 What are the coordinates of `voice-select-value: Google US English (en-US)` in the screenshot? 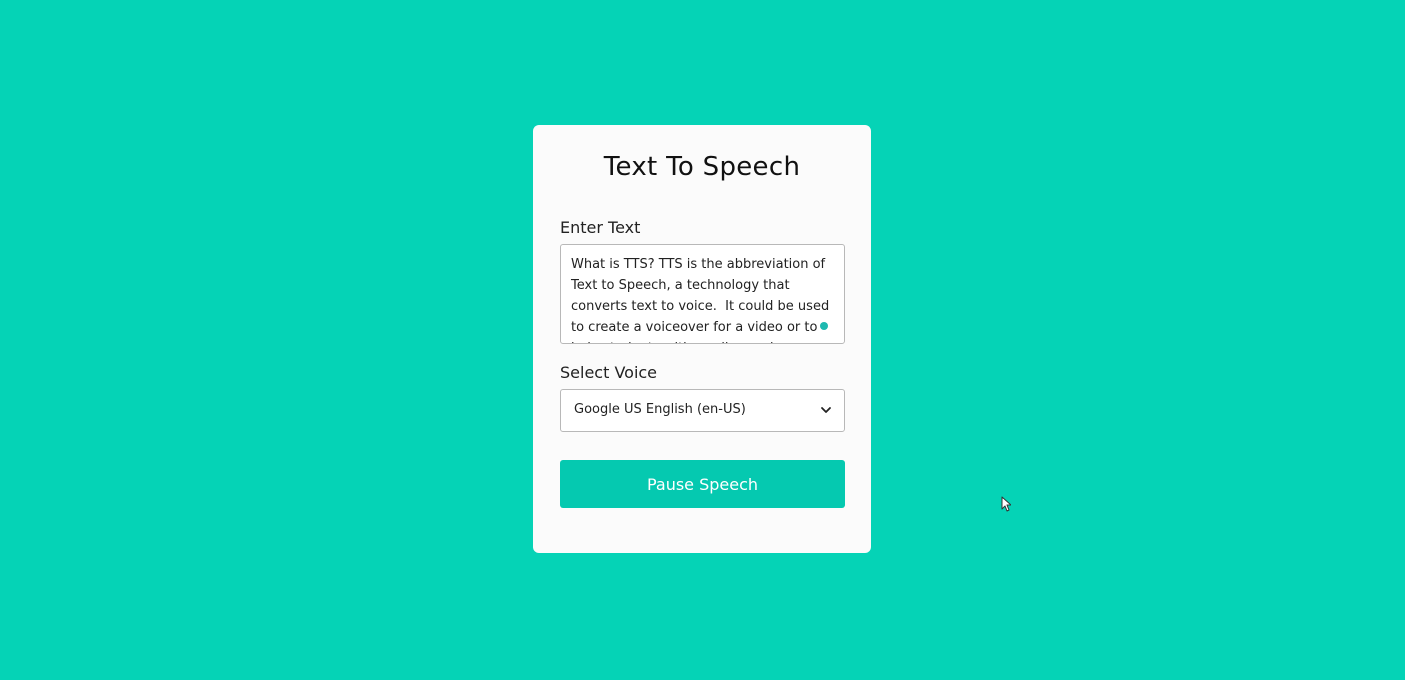 It's located at (660, 409).